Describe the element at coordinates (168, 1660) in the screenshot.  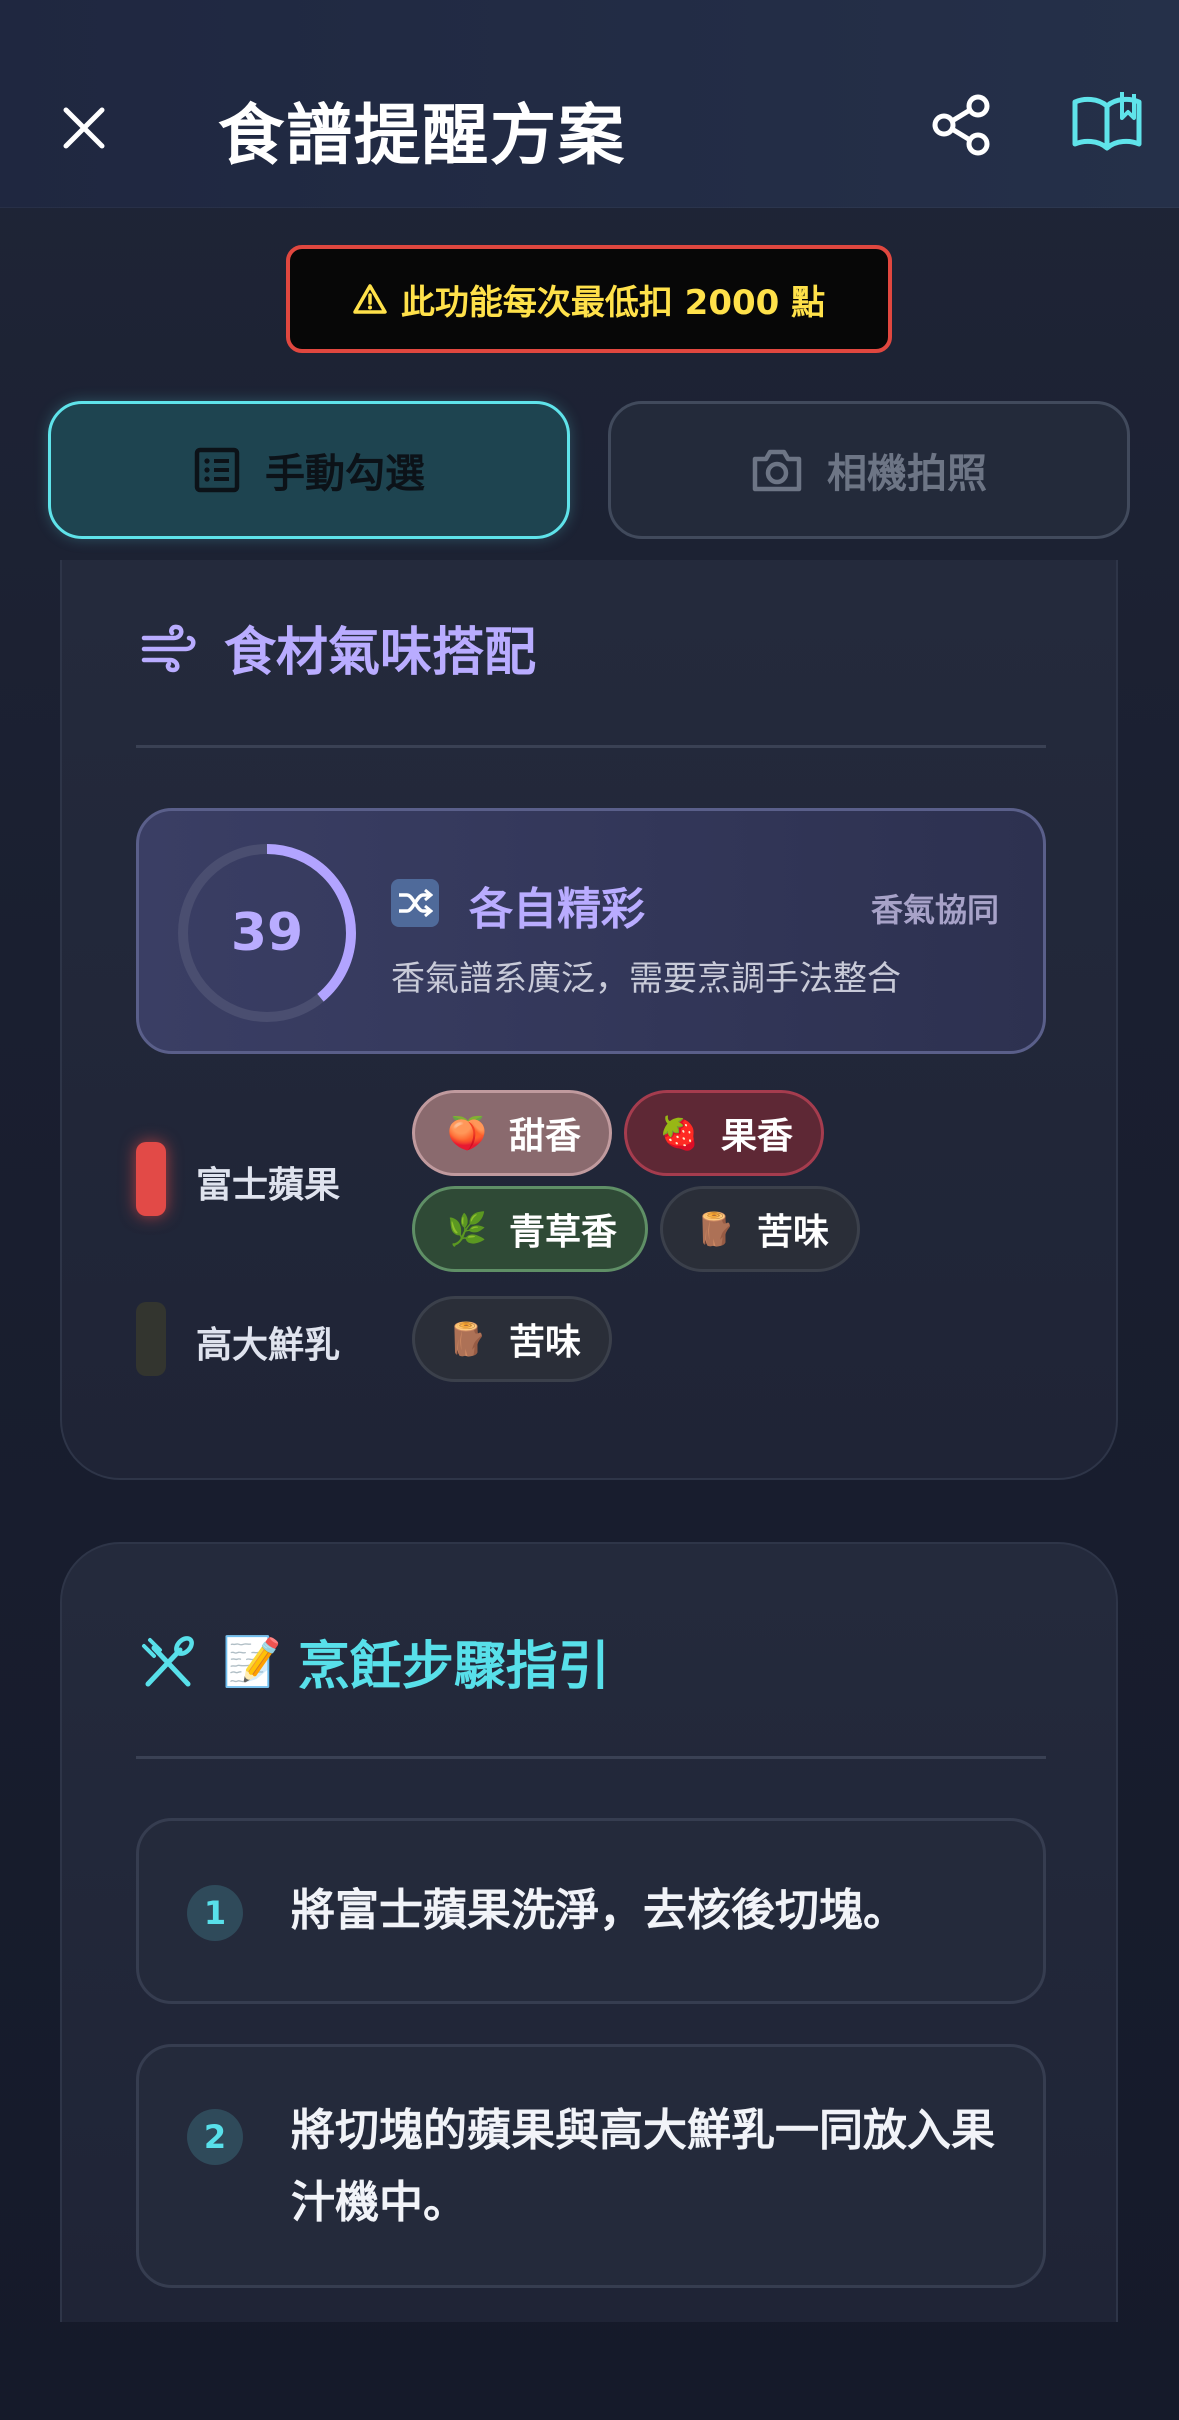
I see `utensils-icon` at that location.